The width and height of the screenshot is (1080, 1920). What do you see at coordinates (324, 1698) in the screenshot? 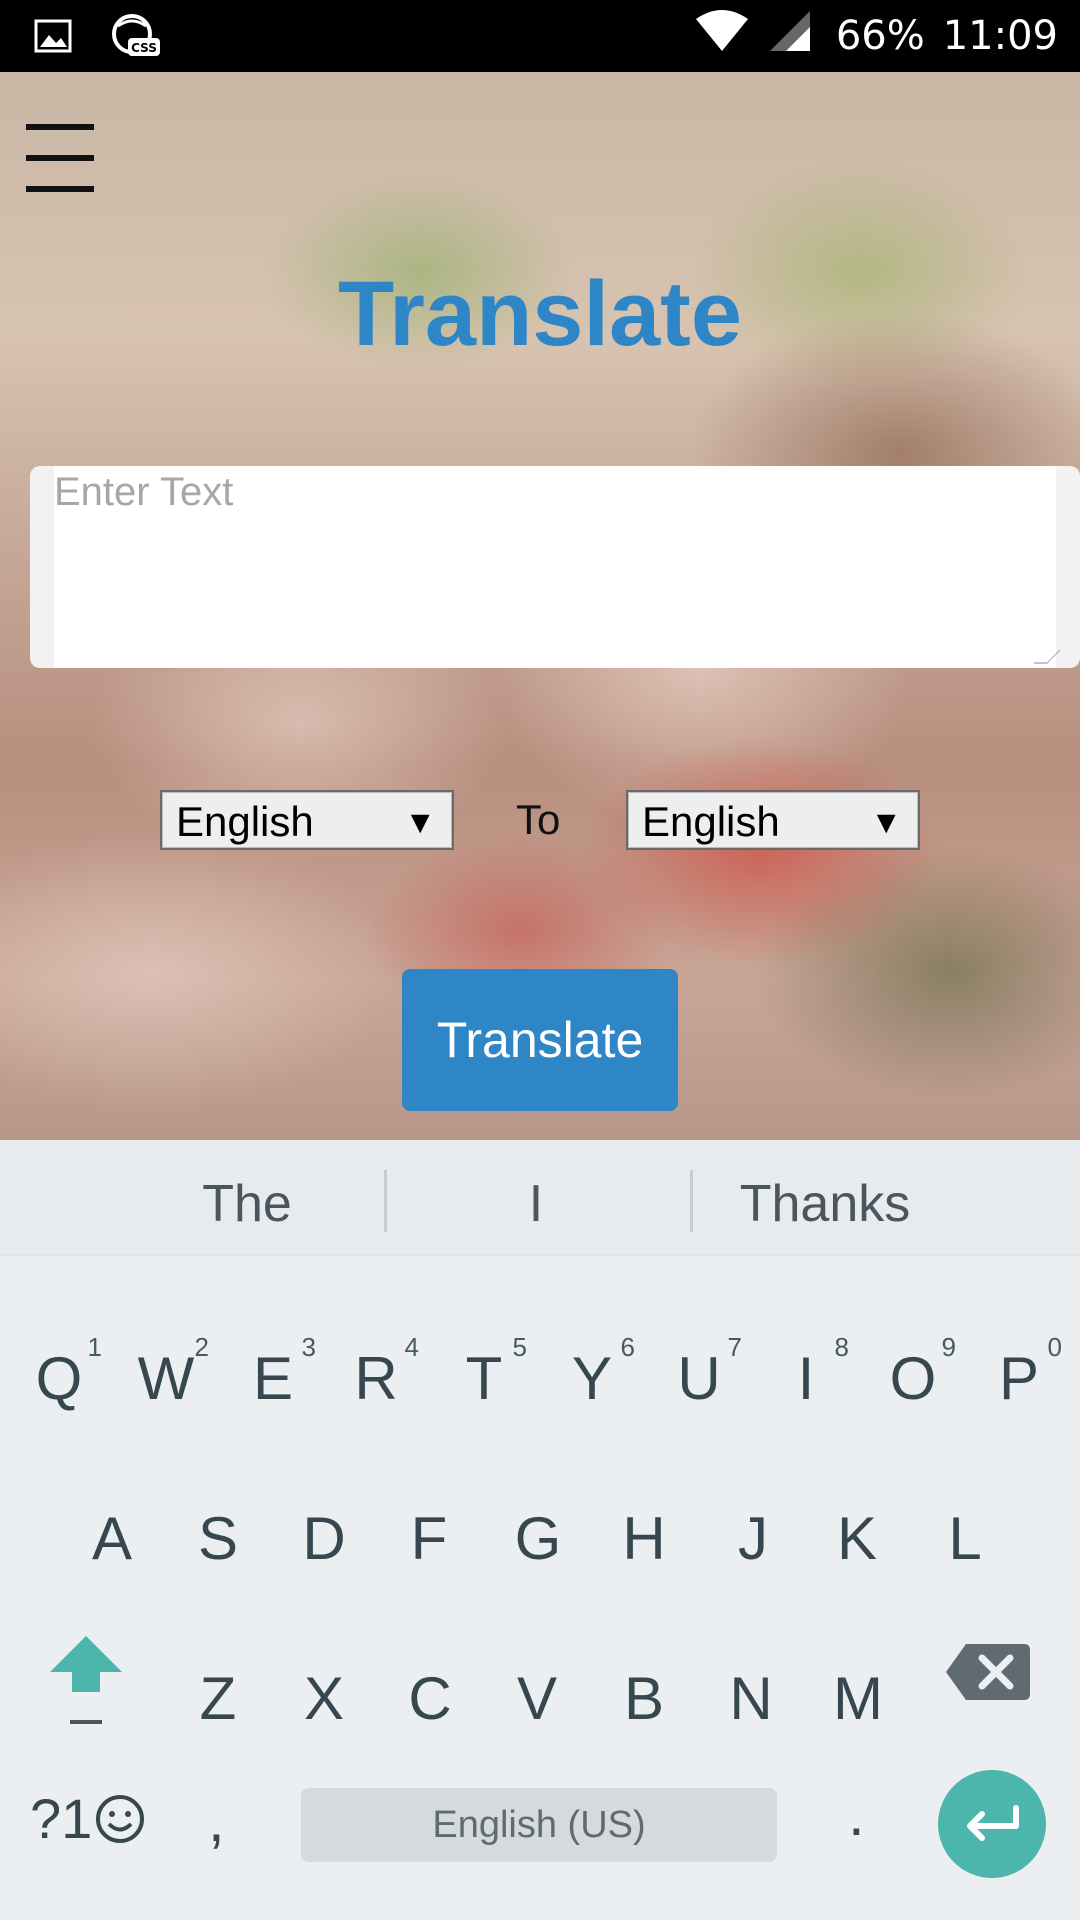
I see `key-label: X` at bounding box center [324, 1698].